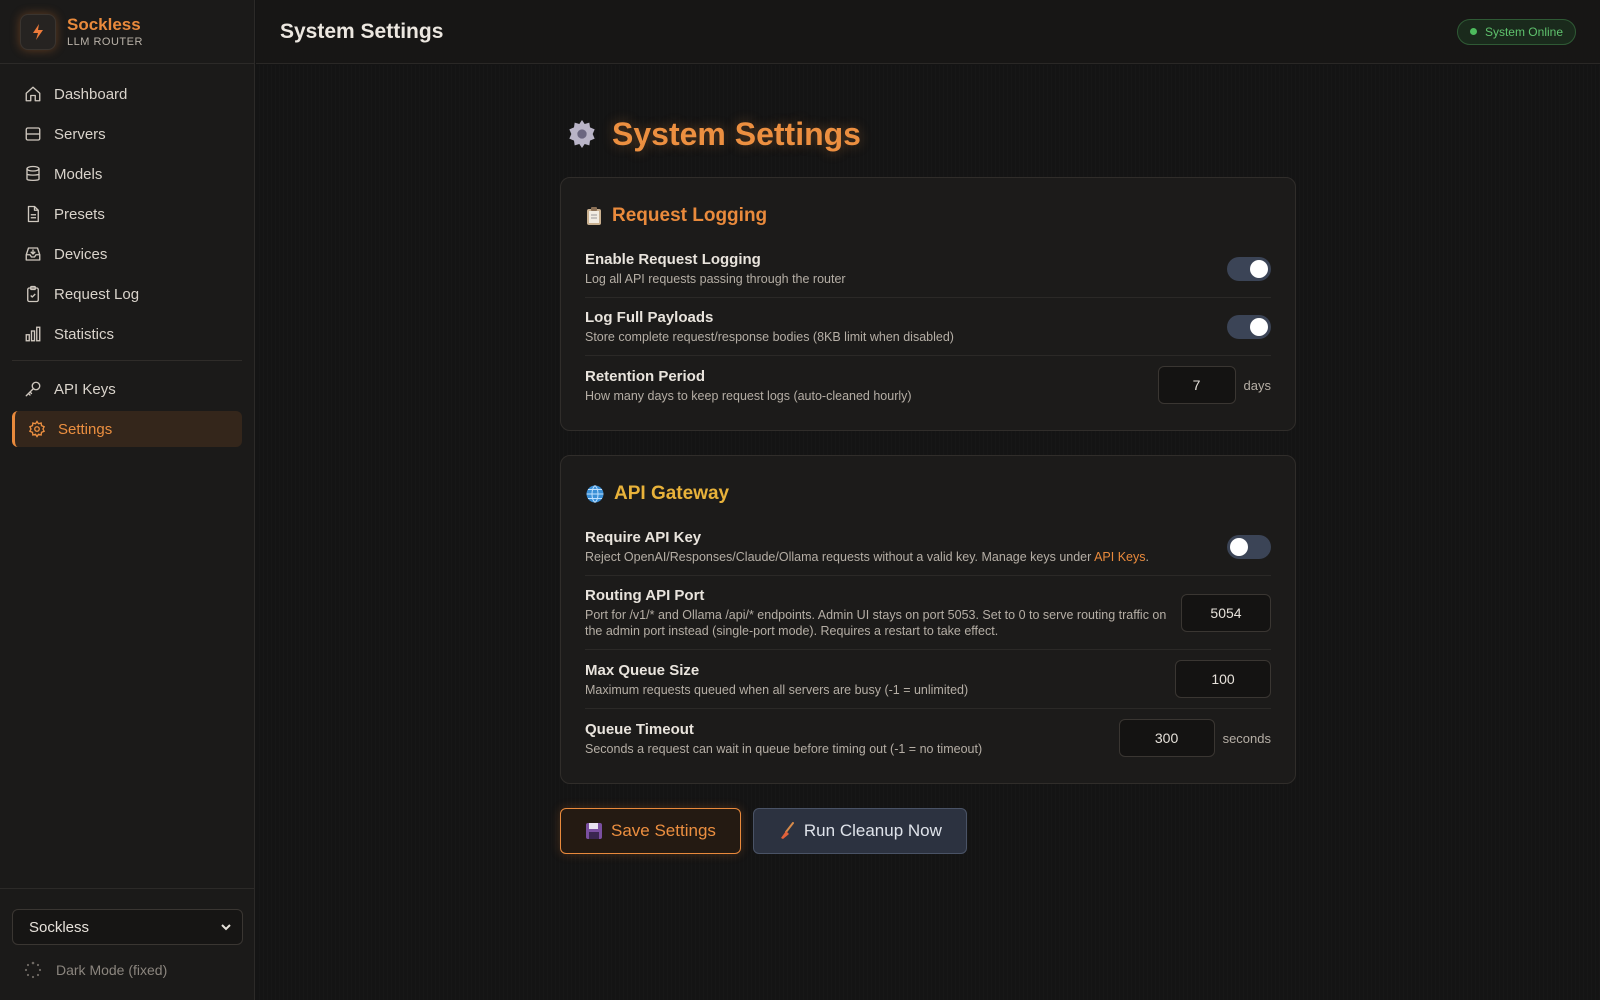  Describe the element at coordinates (672, 493) in the screenshot. I see `api-gateway-title-text: API Gateway` at that location.